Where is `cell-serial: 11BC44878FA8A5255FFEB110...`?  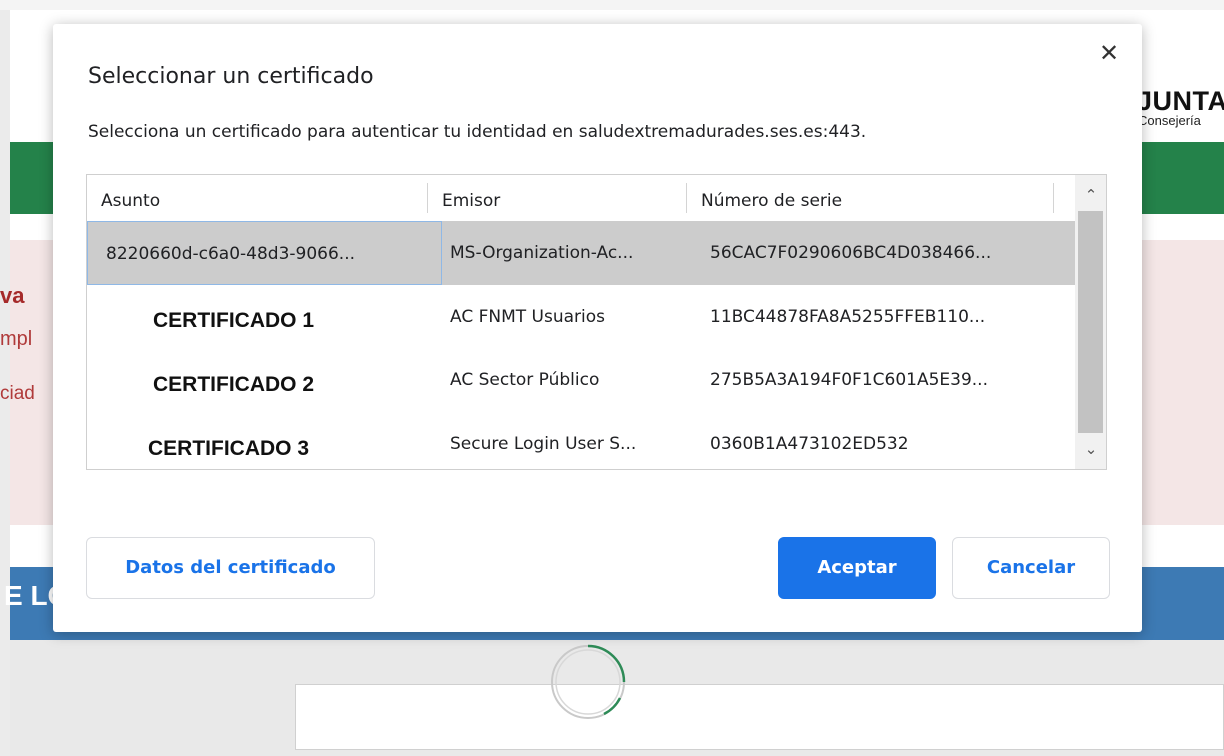
cell-serial: 11BC44878FA8A5255FFEB110... is located at coordinates (848, 317).